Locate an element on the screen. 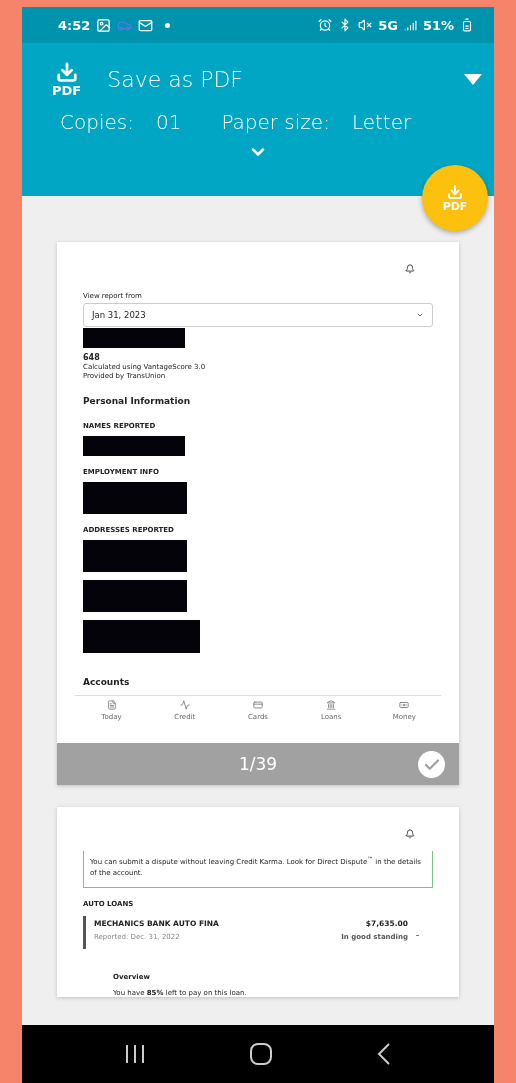 The image size is (516, 1083). document-icon is located at coordinates (111, 705).